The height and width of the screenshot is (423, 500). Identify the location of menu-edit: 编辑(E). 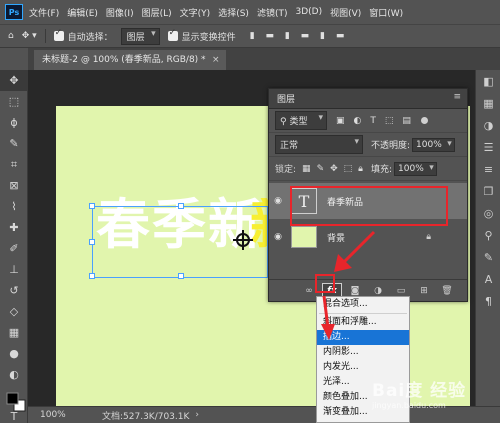
(82, 12).